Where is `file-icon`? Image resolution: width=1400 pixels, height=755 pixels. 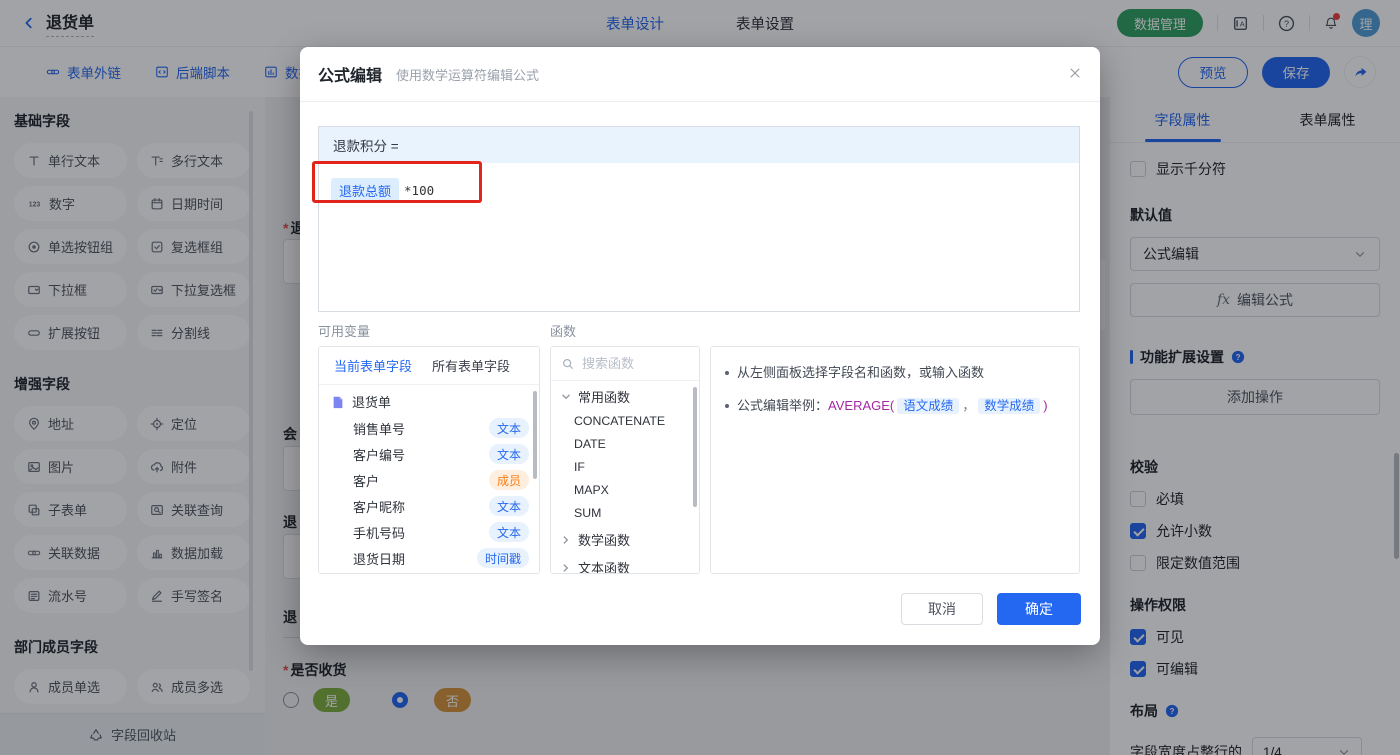
file-icon is located at coordinates (338, 402).